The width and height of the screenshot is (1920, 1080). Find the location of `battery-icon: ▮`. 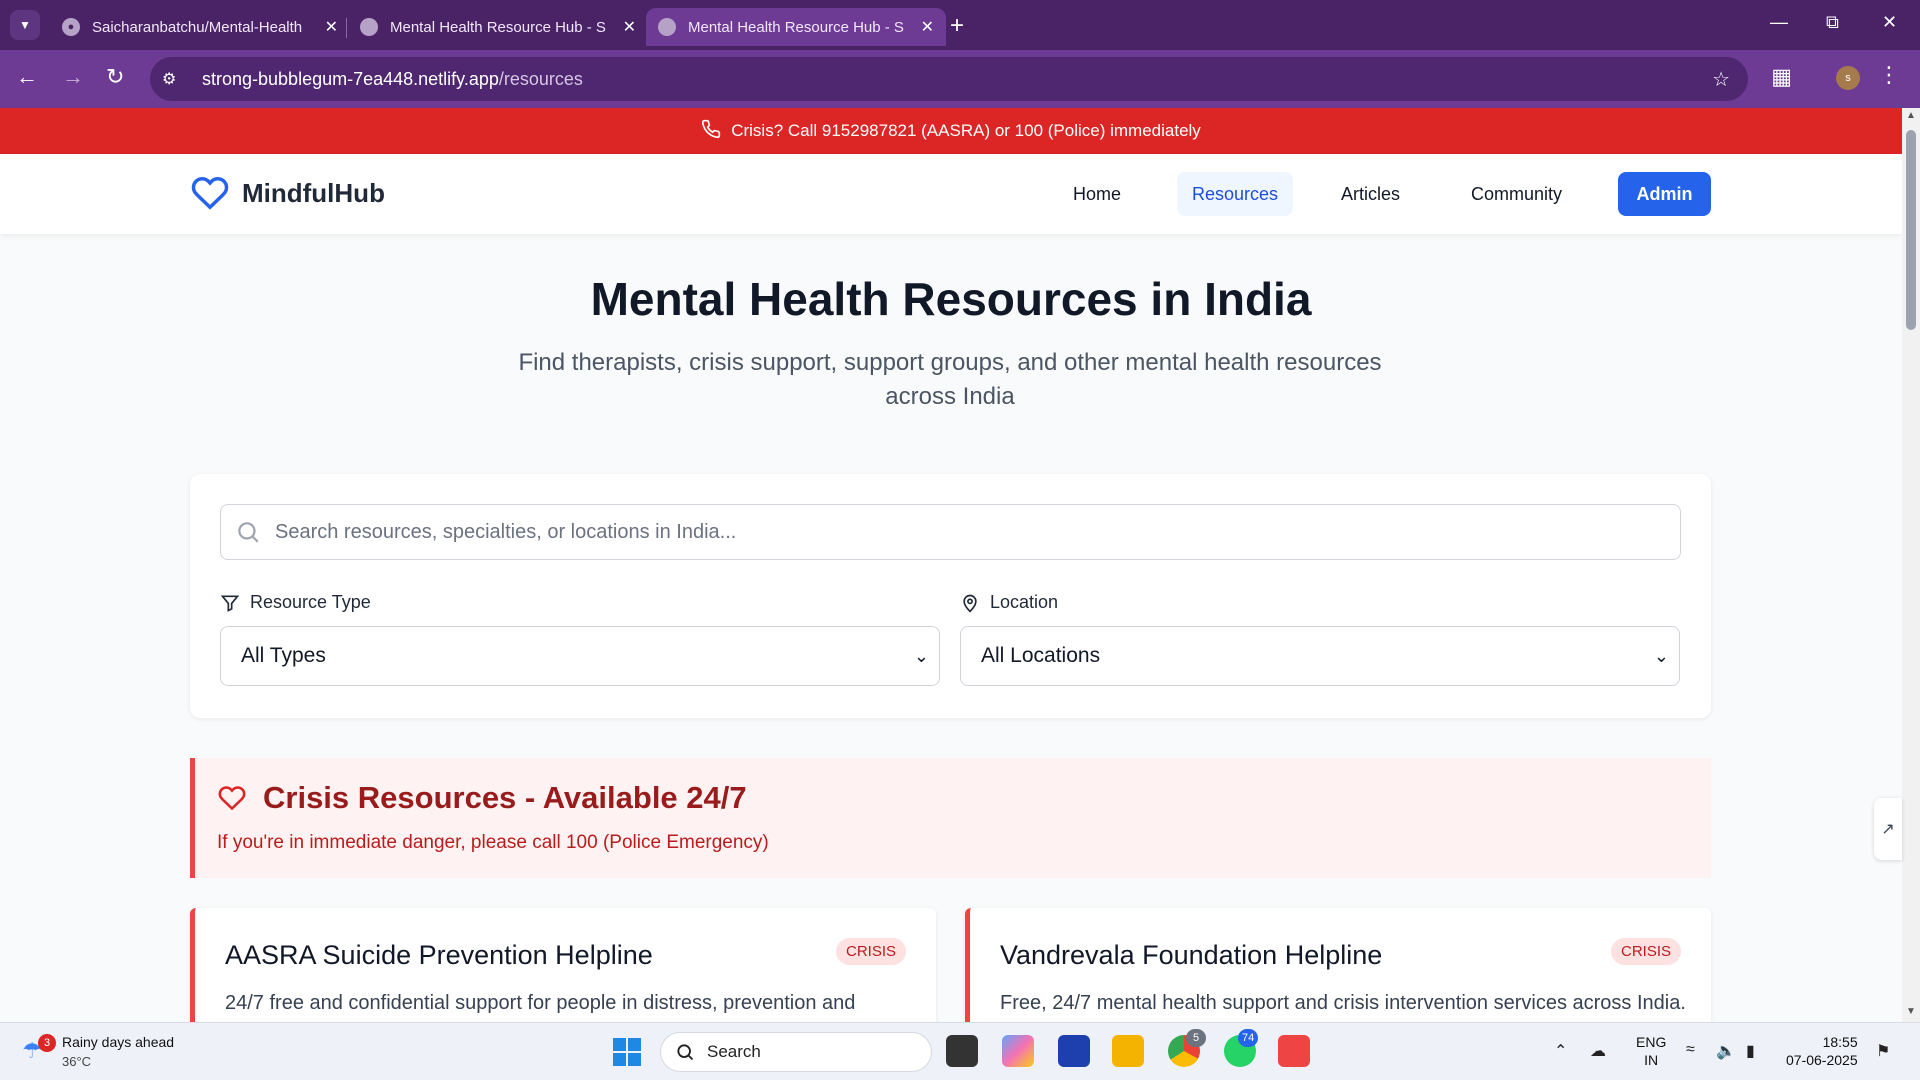

battery-icon: ▮ is located at coordinates (1750, 1051).